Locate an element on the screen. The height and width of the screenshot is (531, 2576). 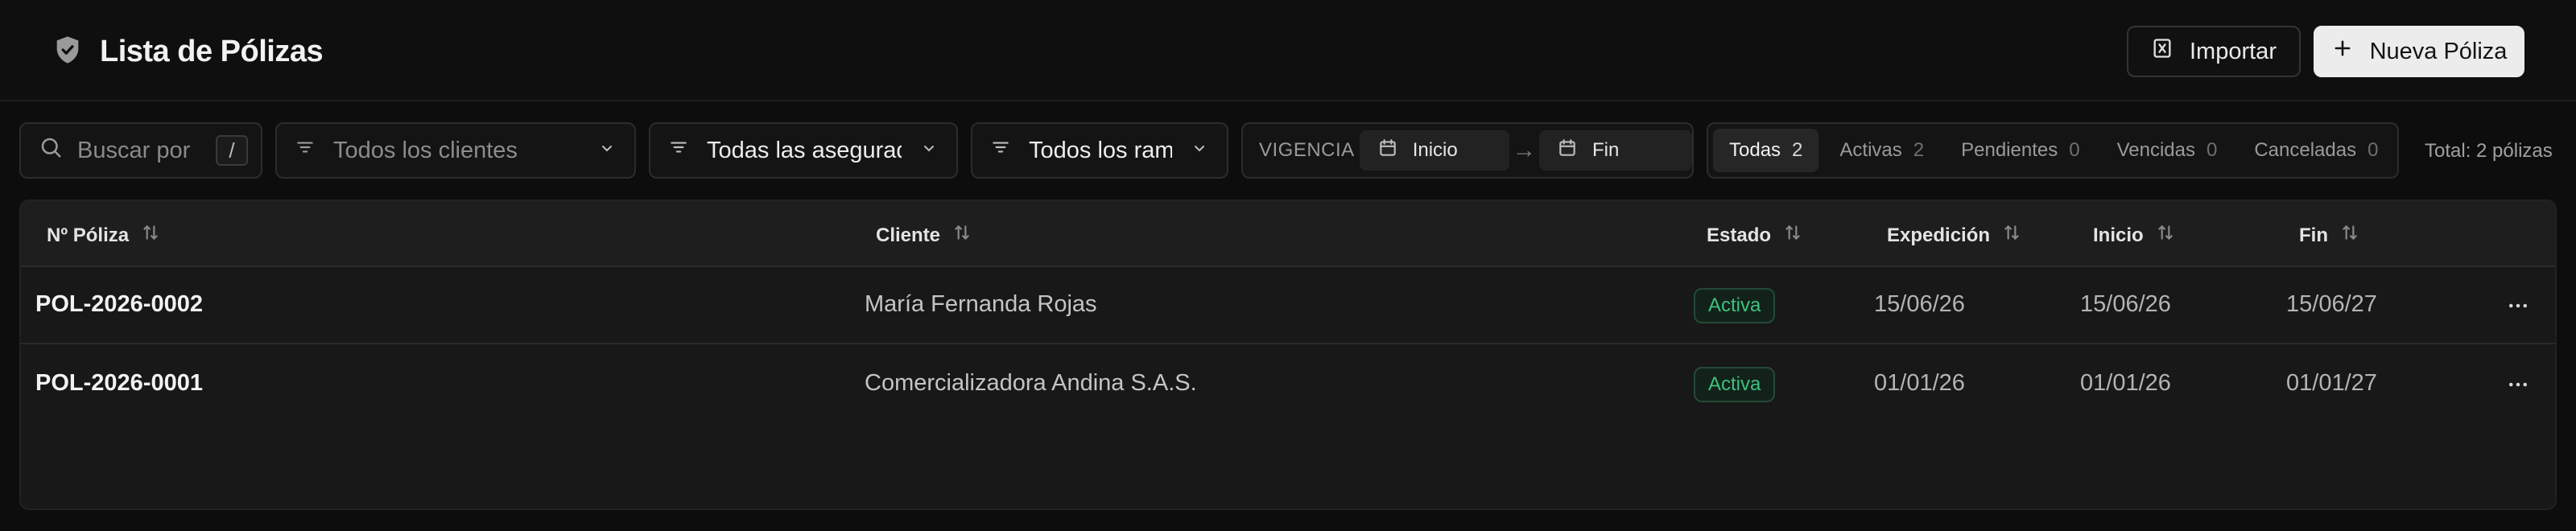
clients-select-value: Todos los clientes is located at coordinates (425, 150).